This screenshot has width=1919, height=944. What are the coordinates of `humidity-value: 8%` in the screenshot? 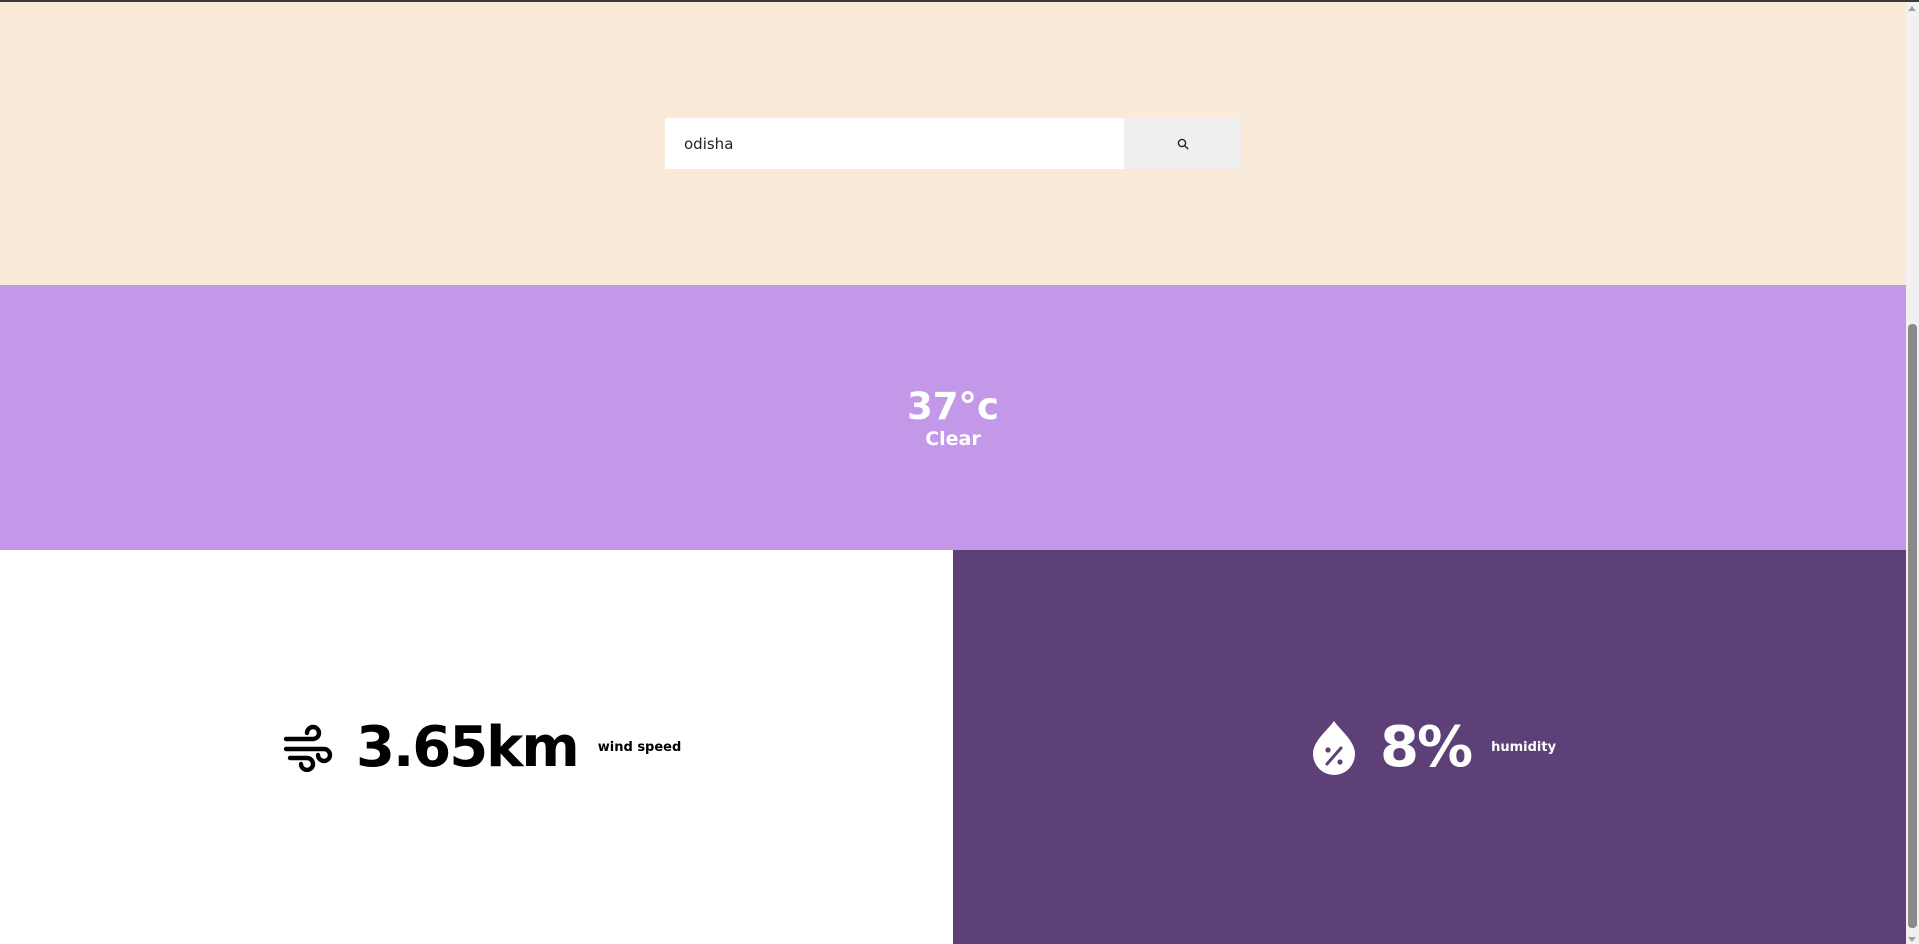 It's located at (1426, 747).